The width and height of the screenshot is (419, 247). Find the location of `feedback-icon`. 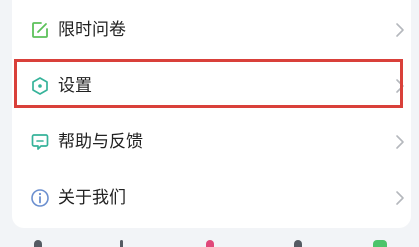

feedback-icon is located at coordinates (40, 142).